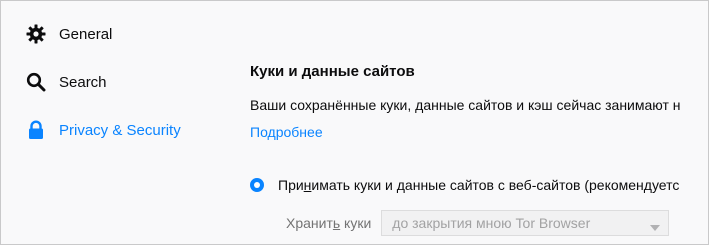  I want to click on lock-icon, so click(36, 130).